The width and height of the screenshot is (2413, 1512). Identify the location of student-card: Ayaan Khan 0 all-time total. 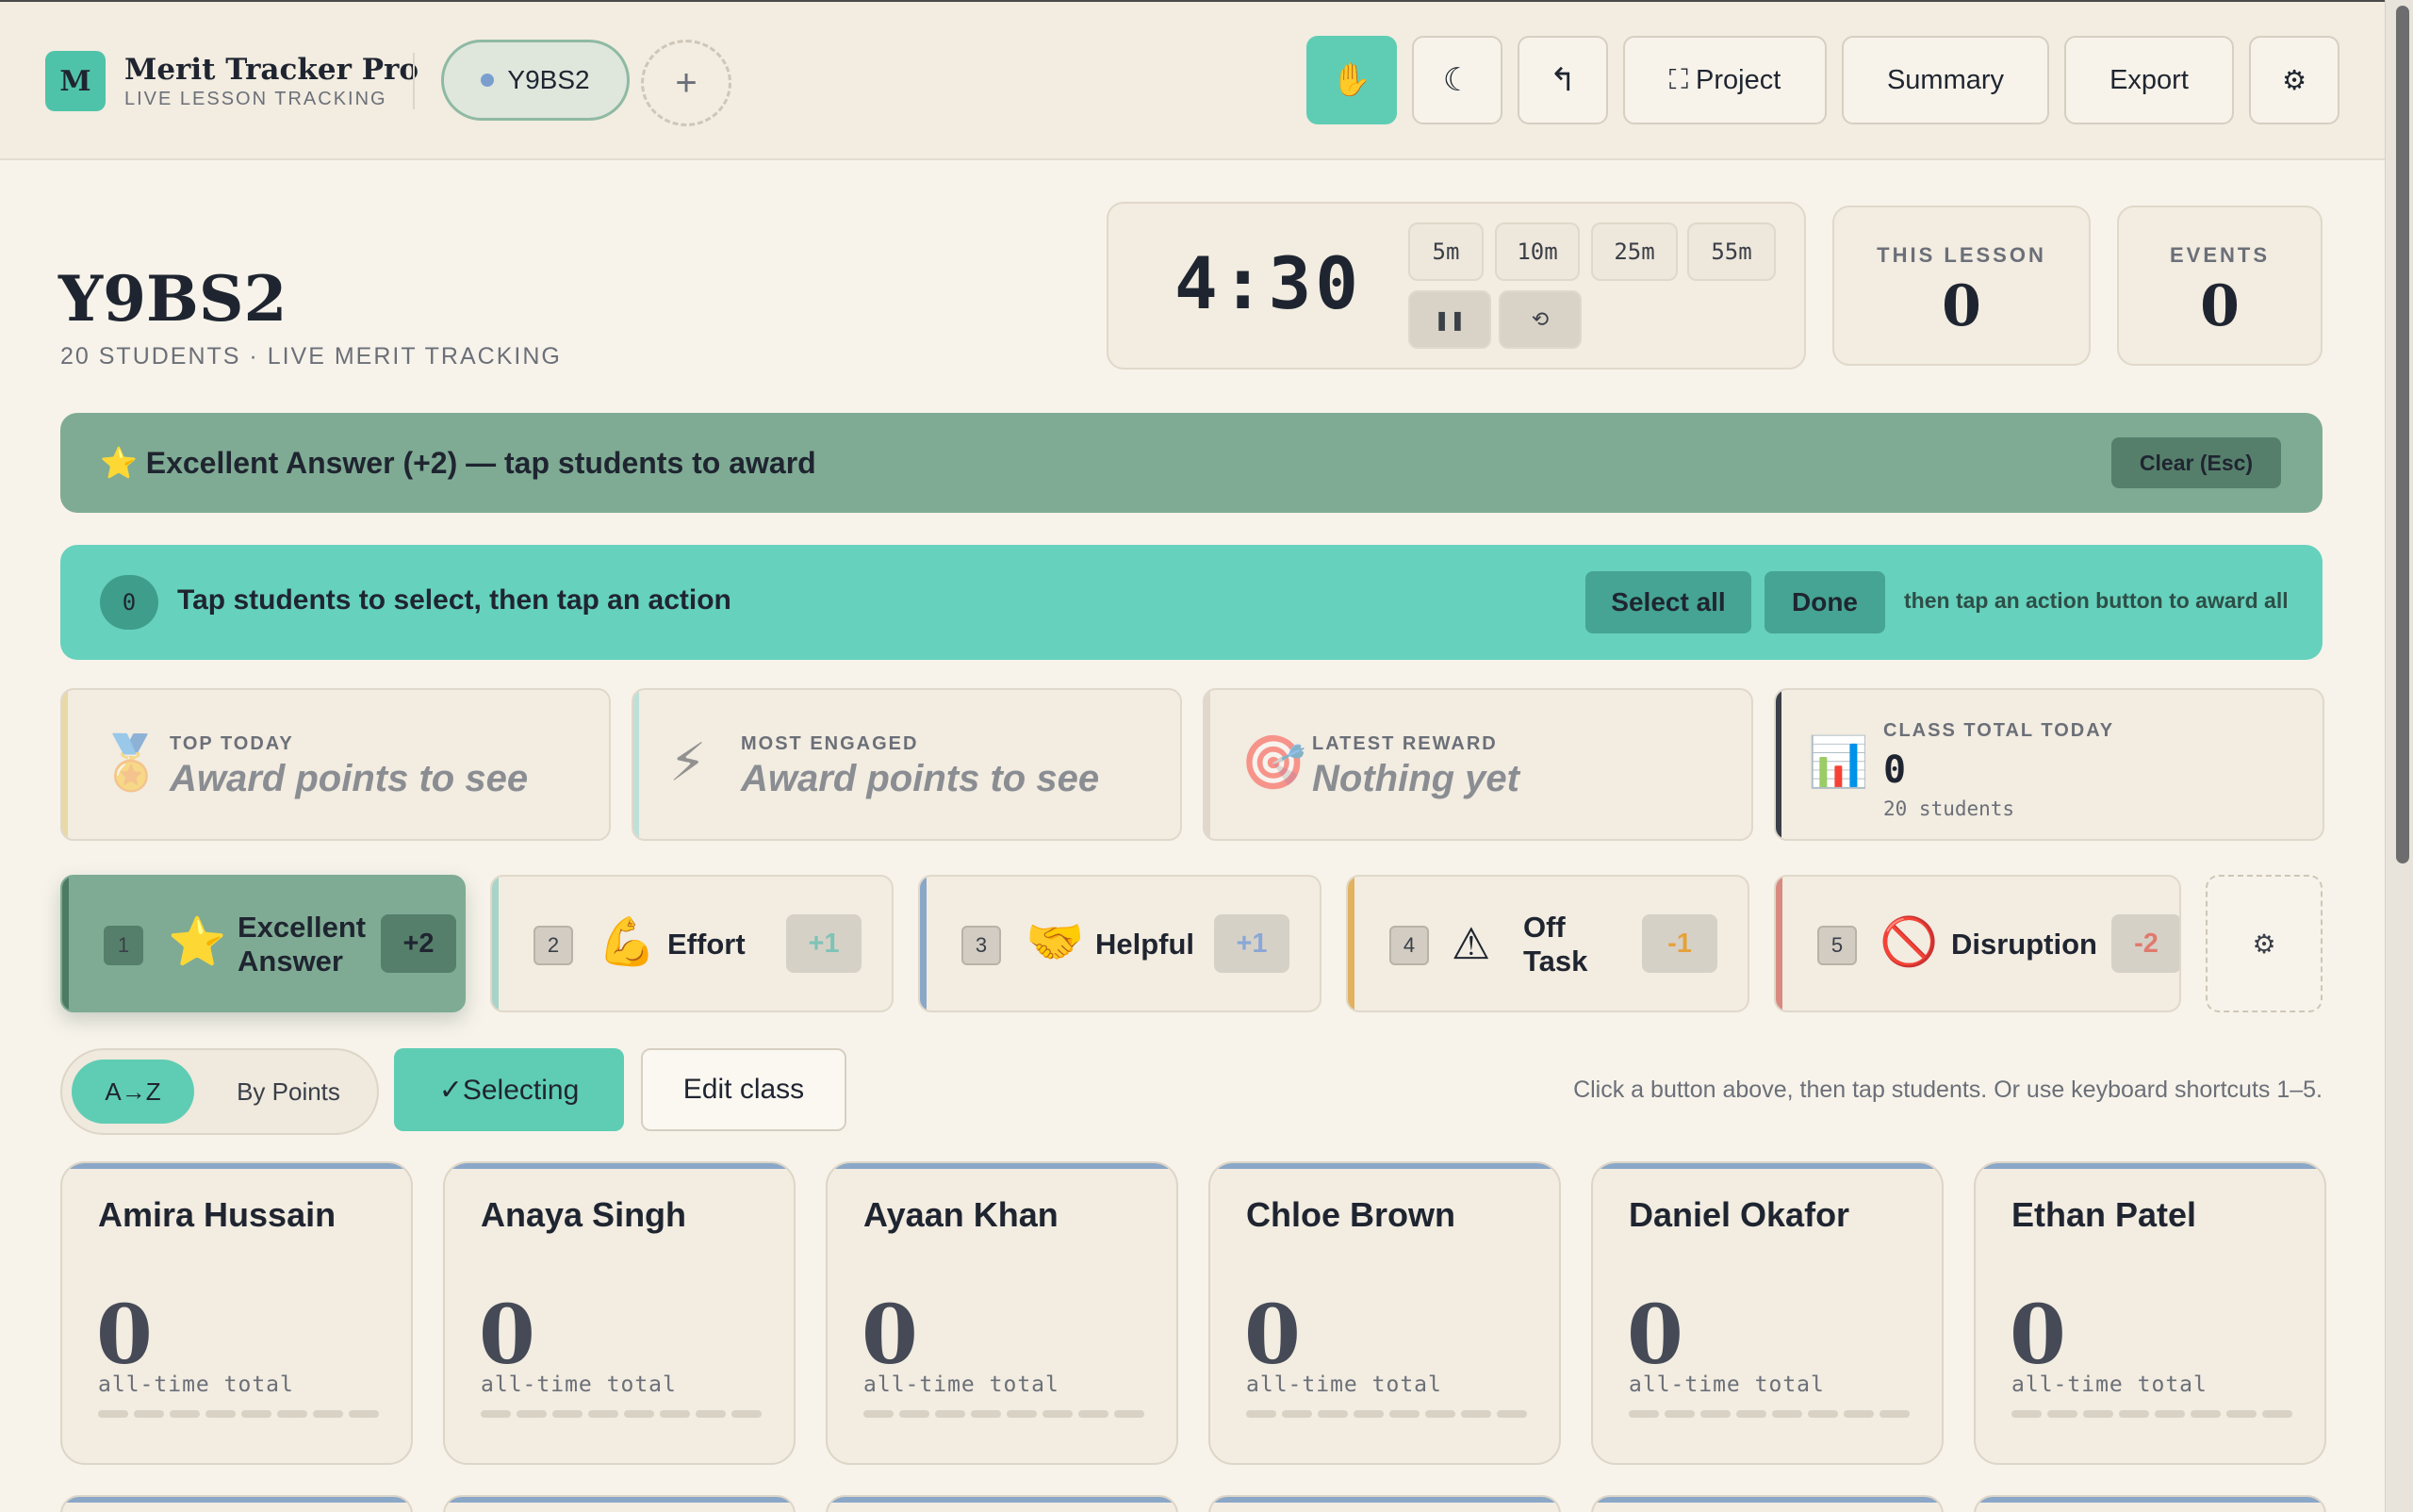
(1002, 1313).